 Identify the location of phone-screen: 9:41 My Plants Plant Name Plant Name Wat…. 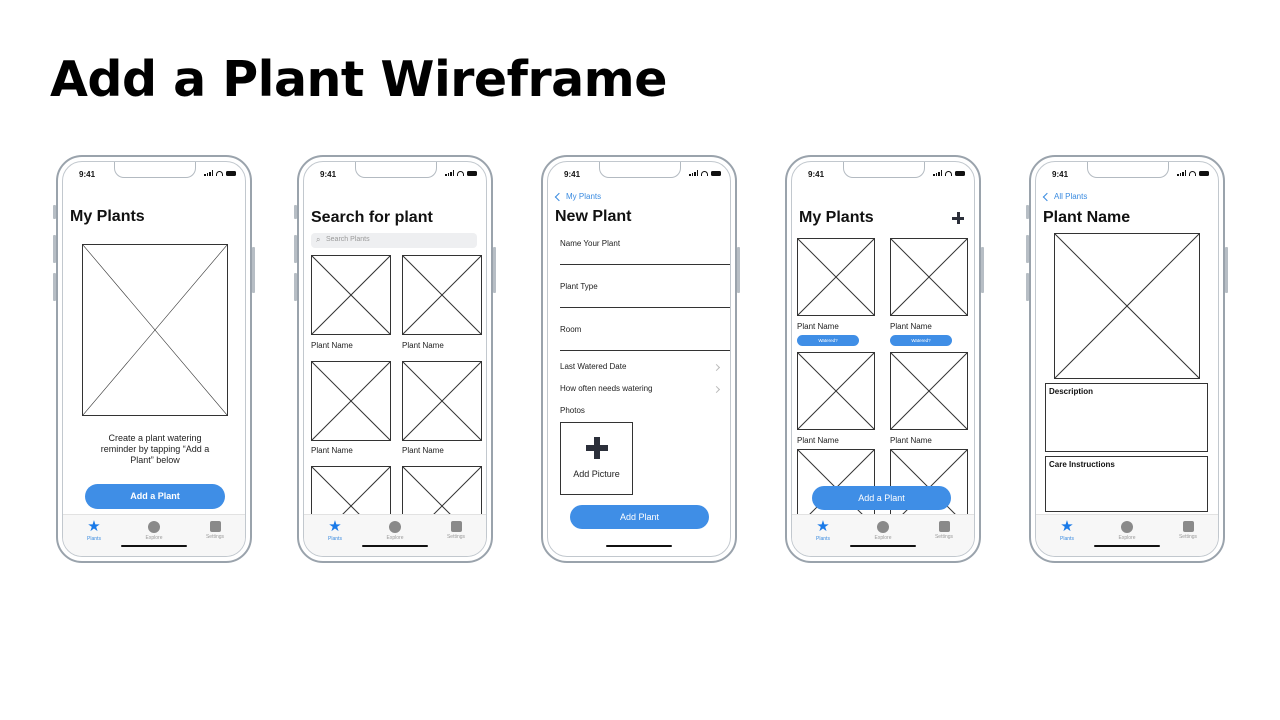
(883, 359).